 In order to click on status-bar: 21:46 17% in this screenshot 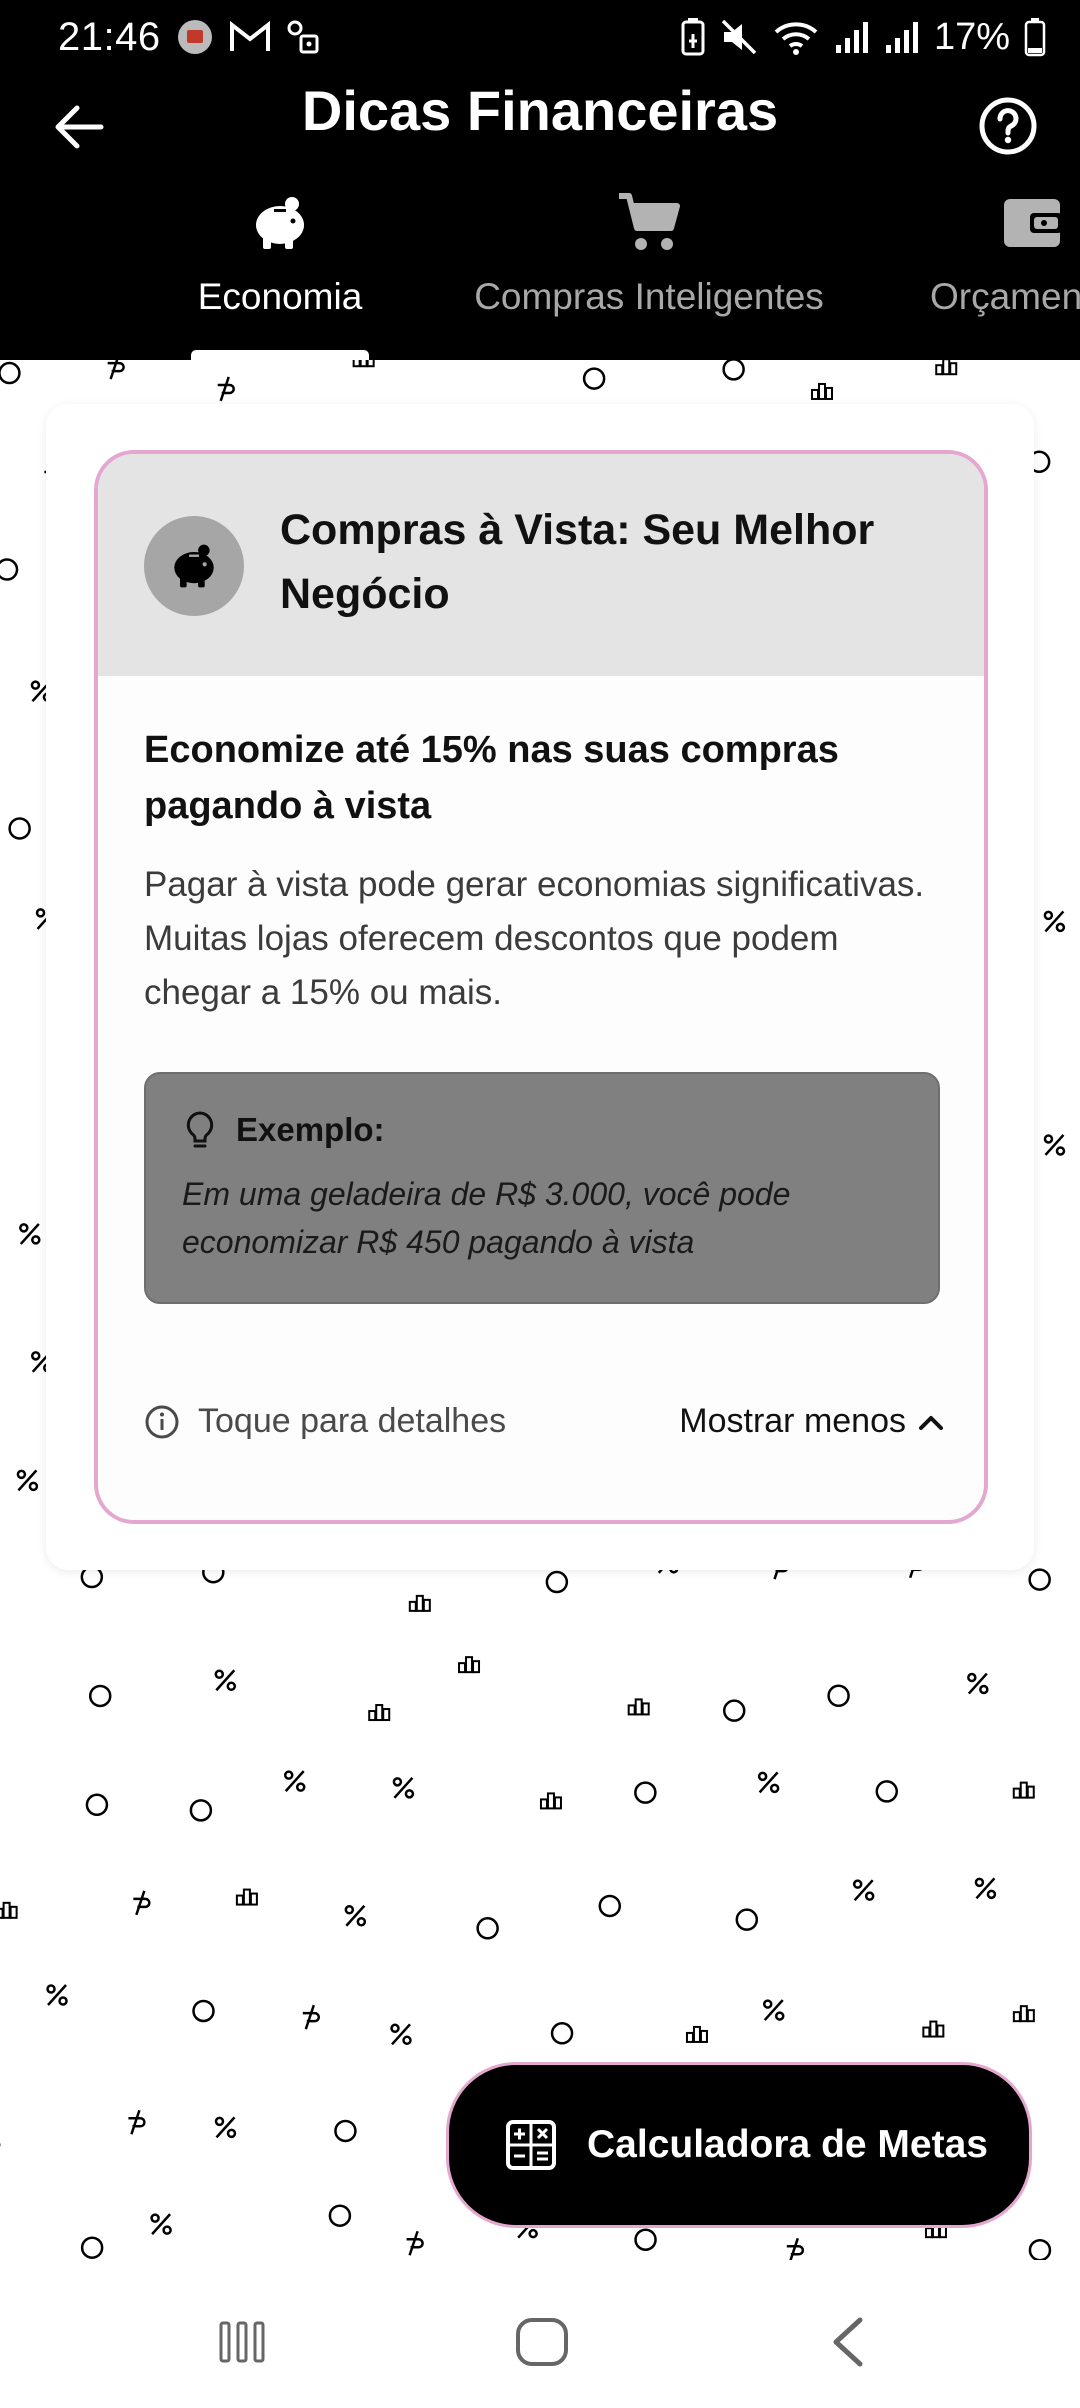, I will do `click(540, 37)`.